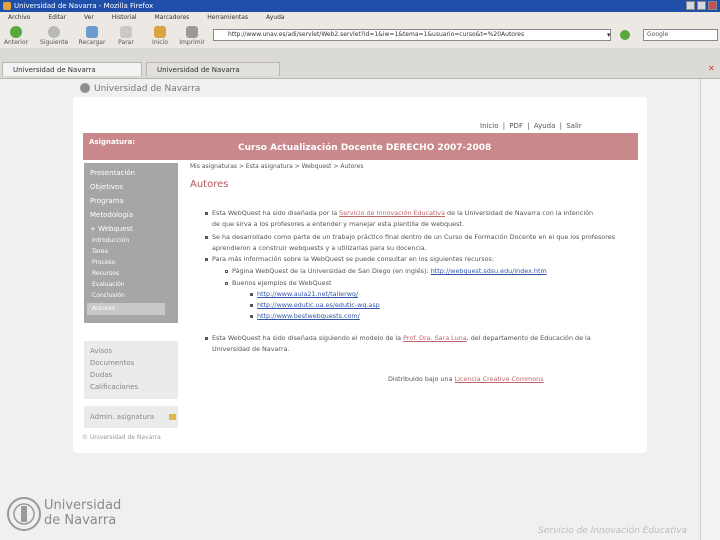  What do you see at coordinates (625, 35) in the screenshot?
I see `go-icon` at bounding box center [625, 35].